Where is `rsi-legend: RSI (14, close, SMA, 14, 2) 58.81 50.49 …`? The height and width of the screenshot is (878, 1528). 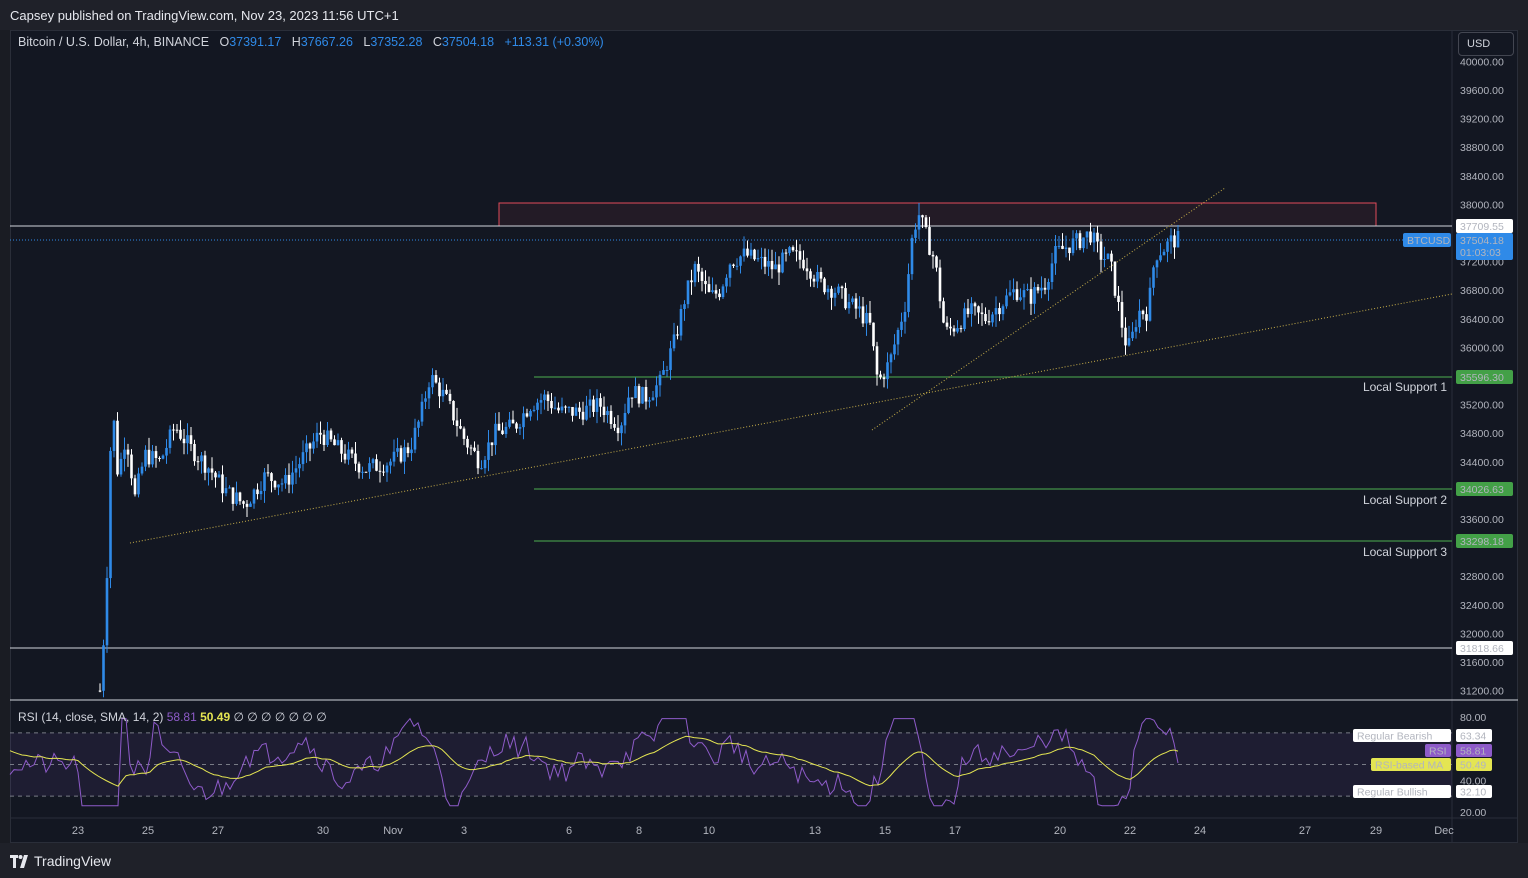
rsi-legend: RSI (14, close, SMA, 14, 2) 58.81 50.49 … is located at coordinates (172, 717).